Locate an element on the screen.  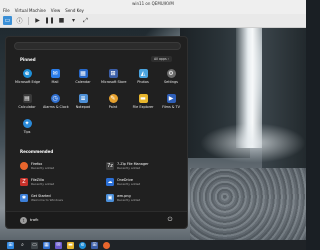
window-title: win11 on QEMU/KVM is located at coordinates (153, 3).